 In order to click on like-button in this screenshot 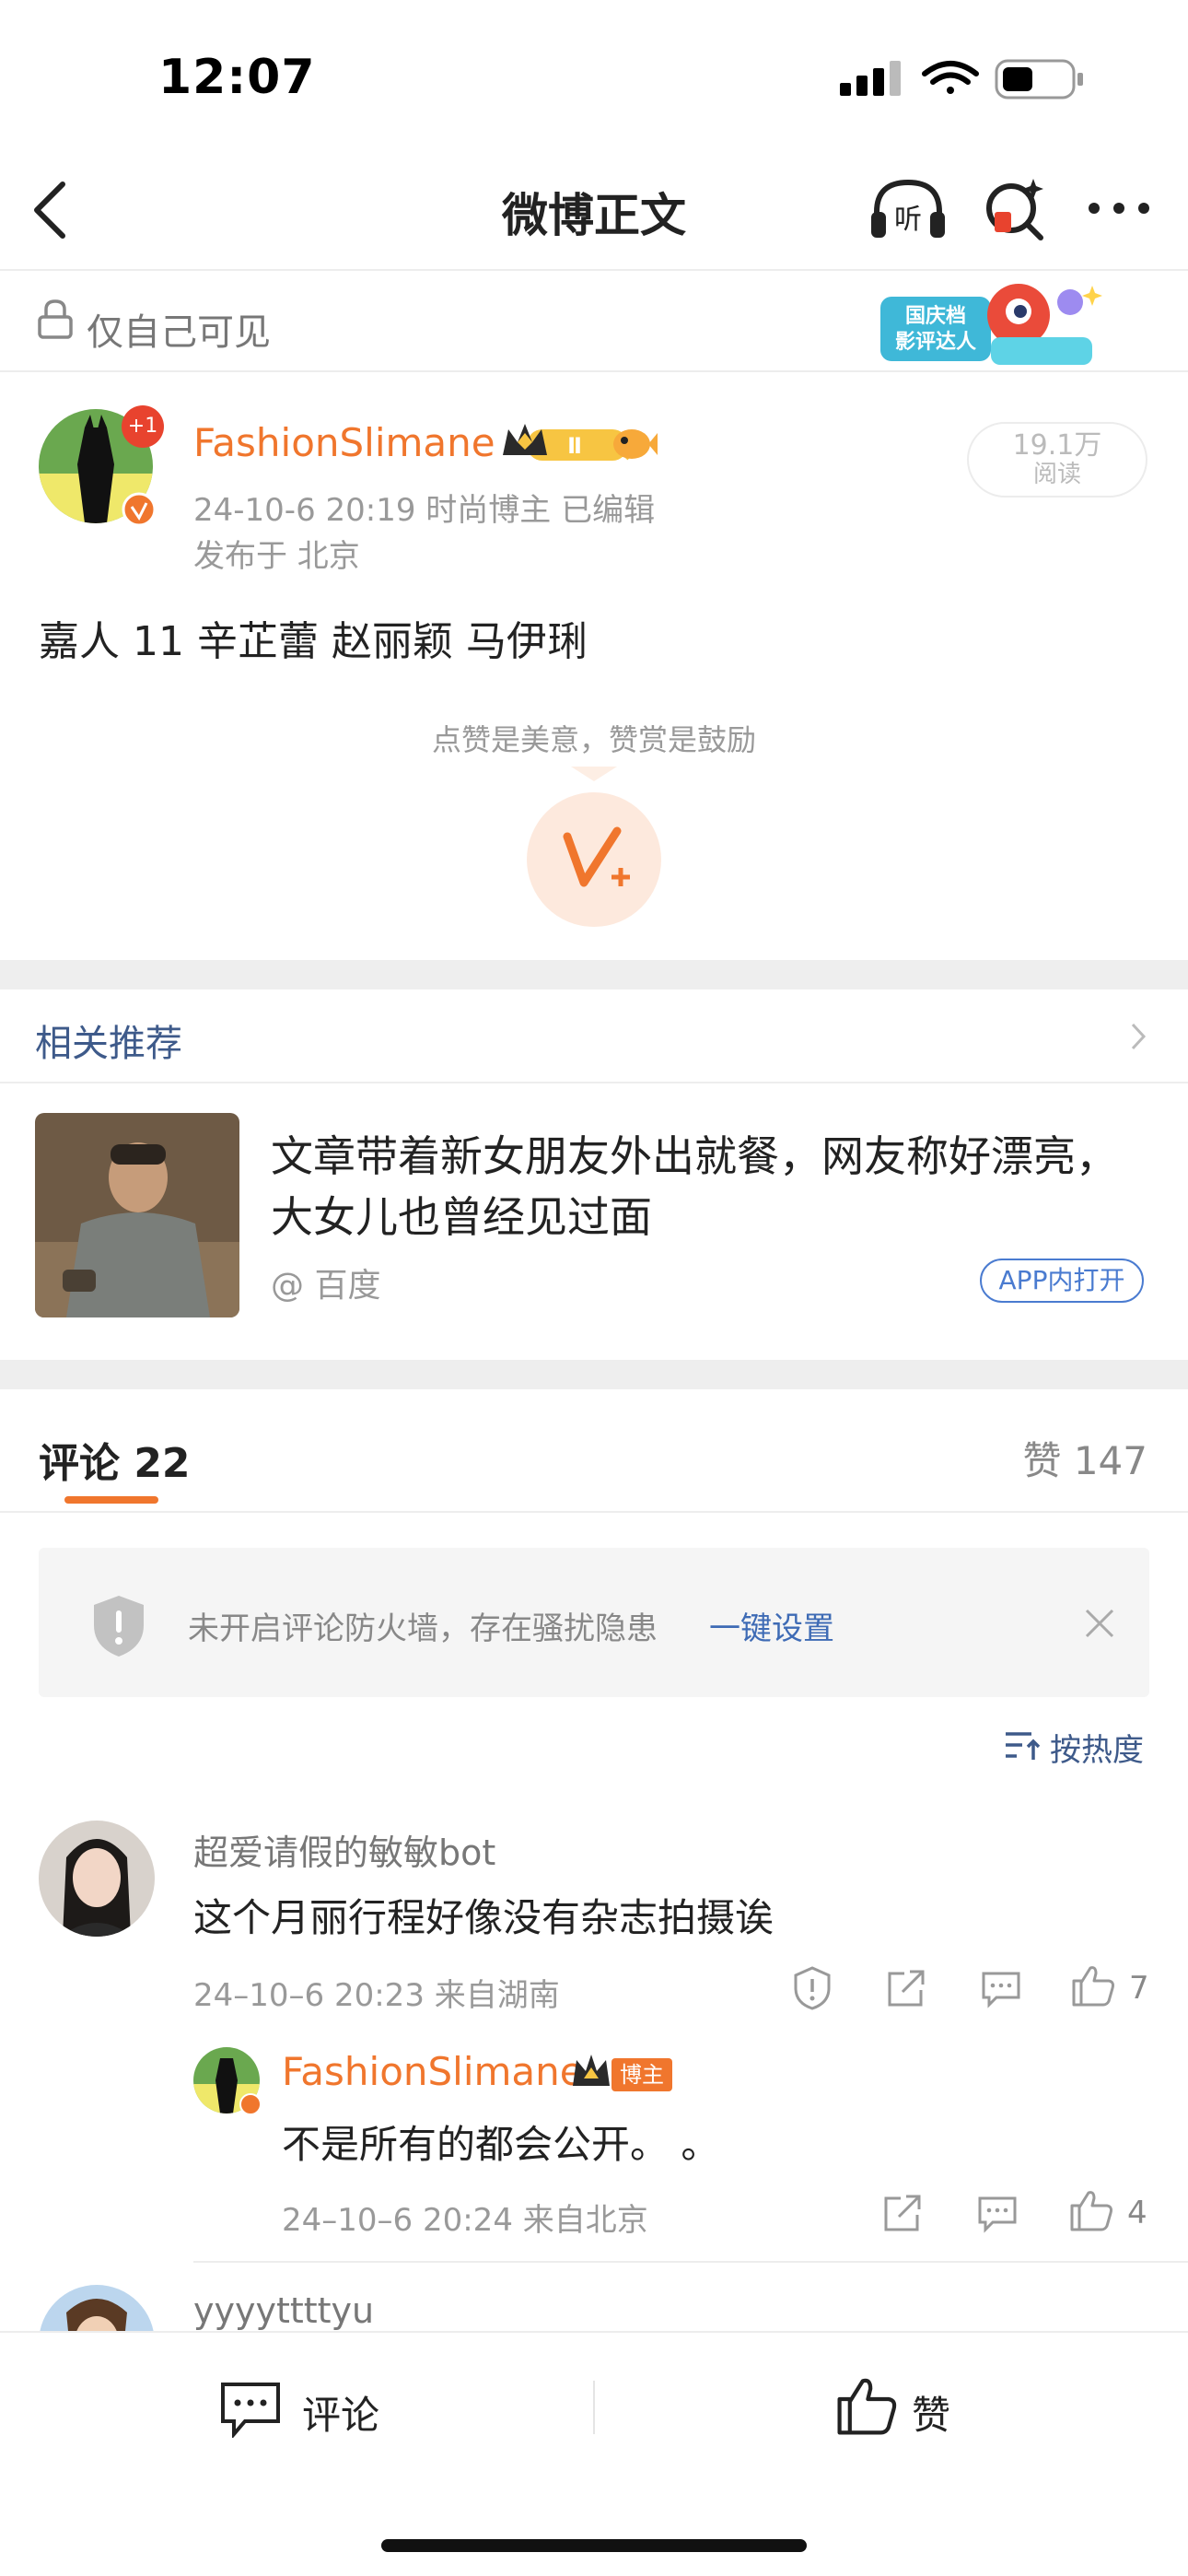, I will do `click(1093, 1985)`.